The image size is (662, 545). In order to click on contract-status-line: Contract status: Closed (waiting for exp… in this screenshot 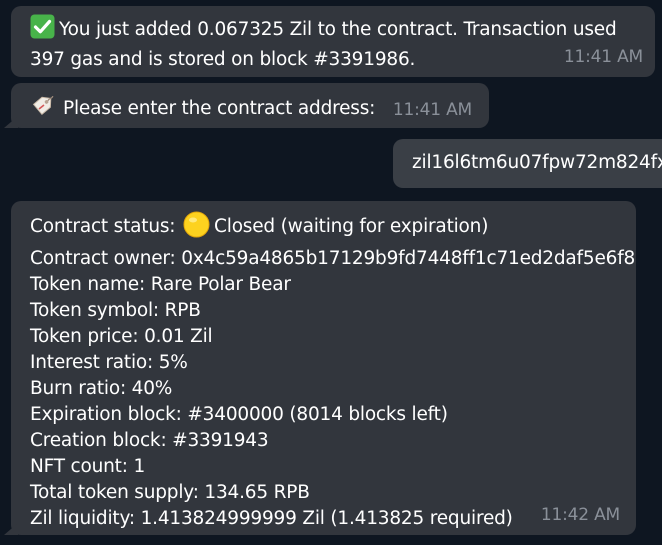, I will do `click(333, 228)`.